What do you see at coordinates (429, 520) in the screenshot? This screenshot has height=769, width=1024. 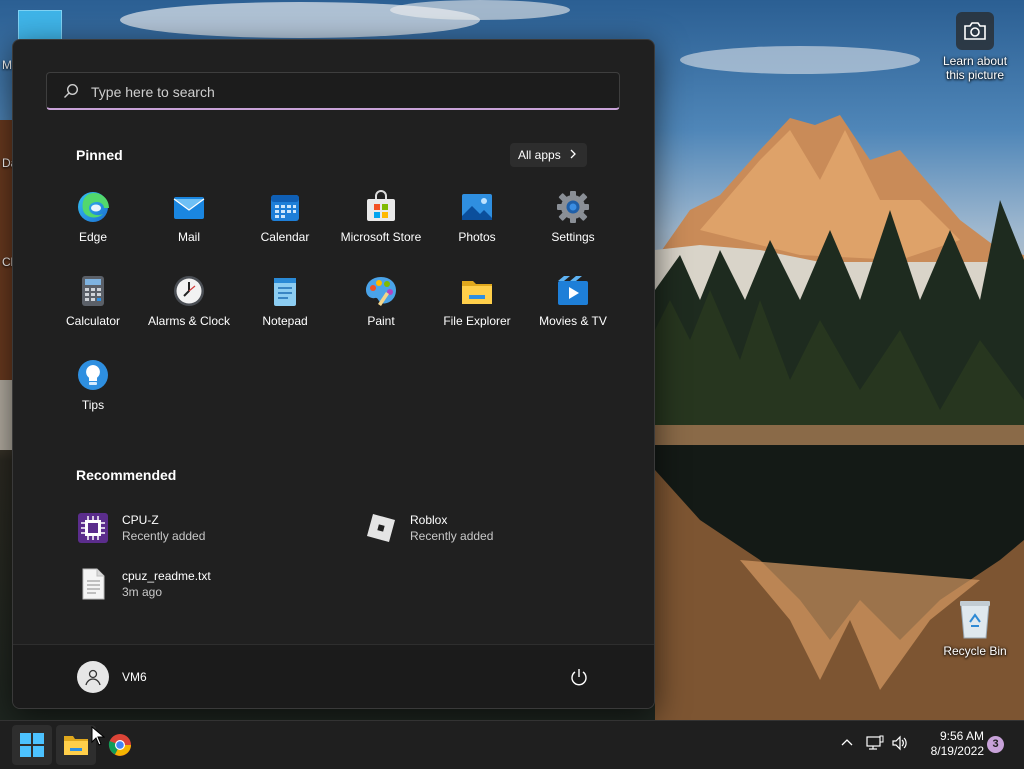 I see `recommended-item-name: Roblox` at bounding box center [429, 520].